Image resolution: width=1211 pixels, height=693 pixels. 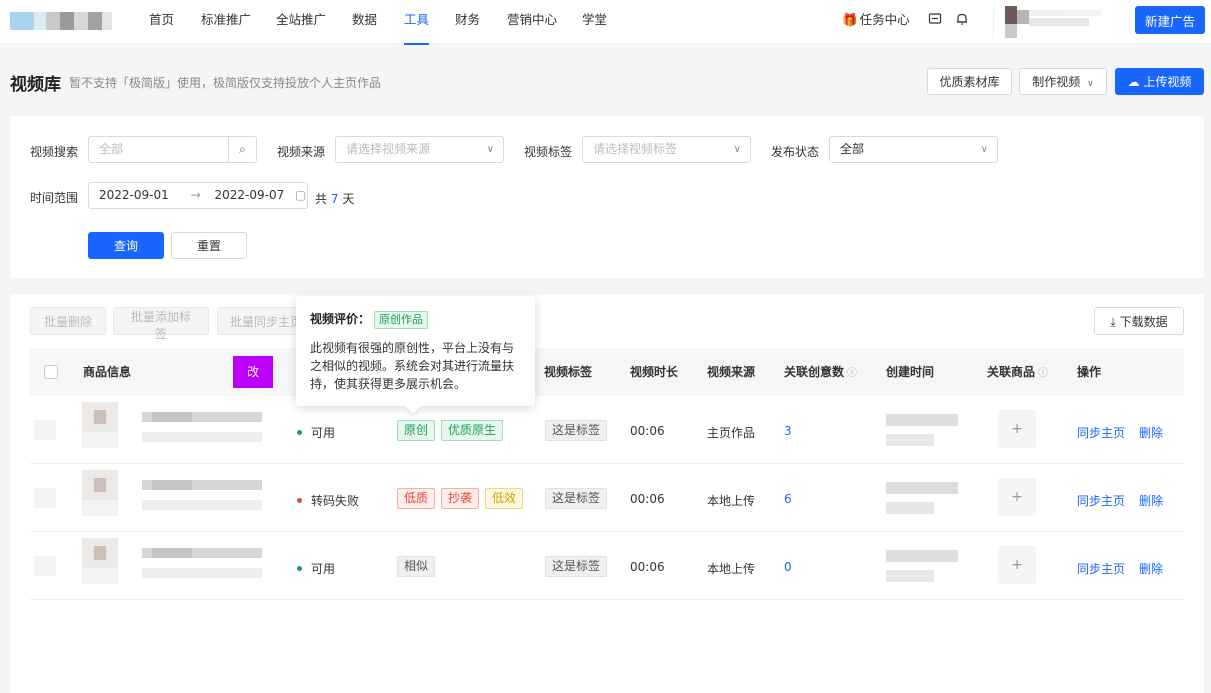 I want to click on date-range-picker: 2022-09-01 → 2022-09-07 ▢, so click(x=198, y=195).